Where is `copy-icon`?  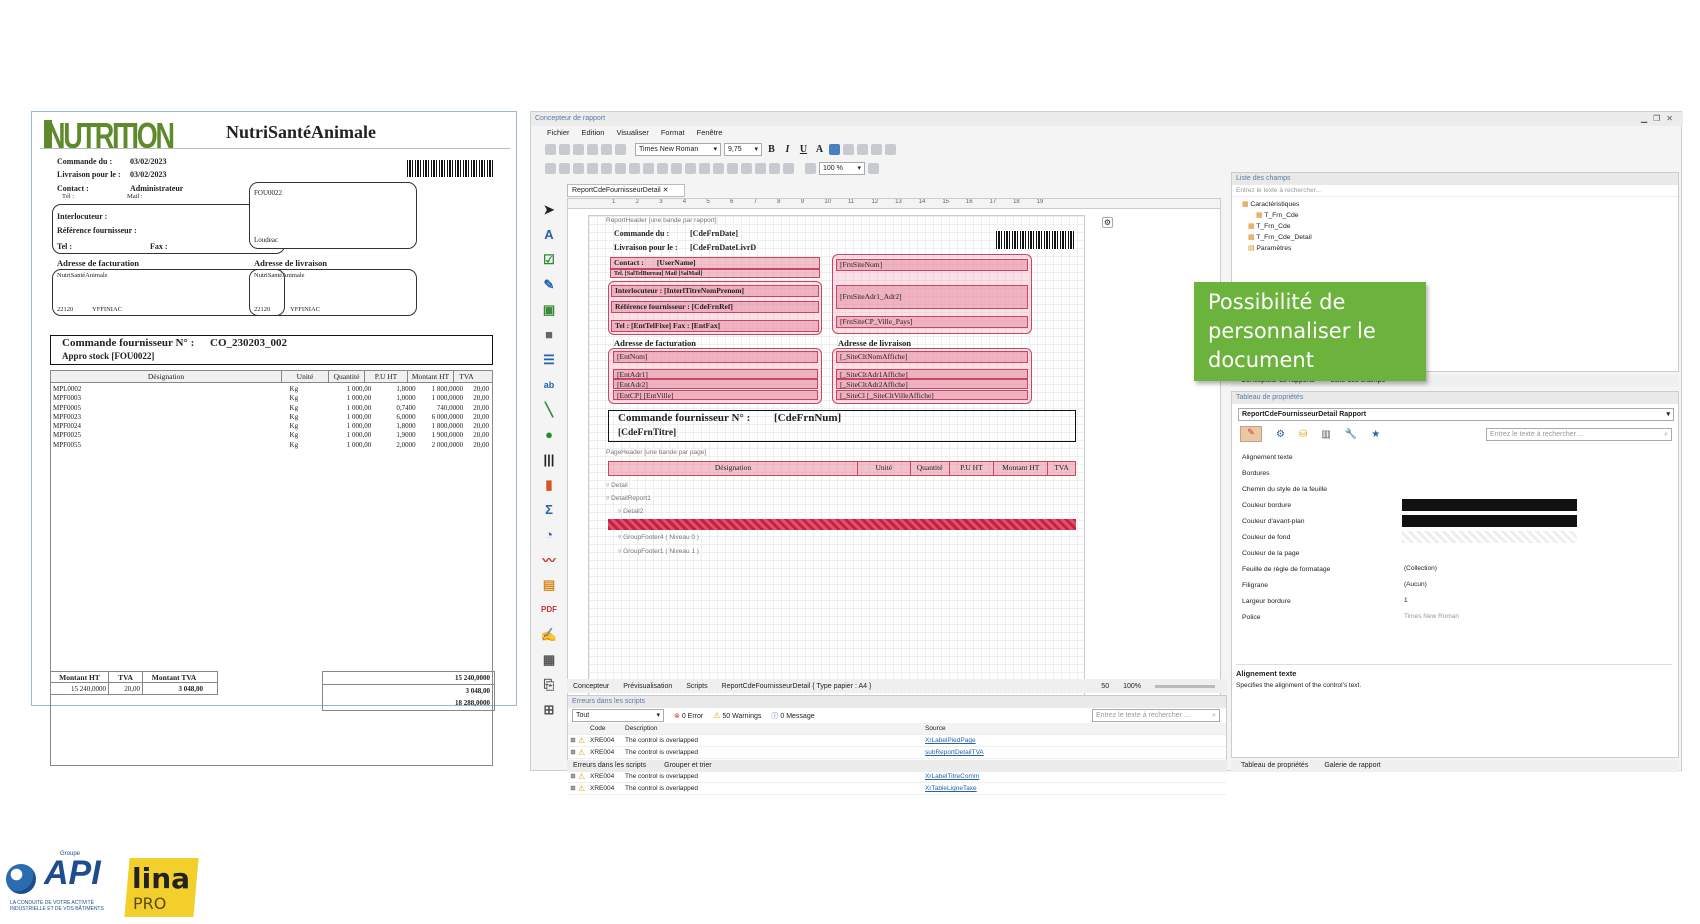
copy-icon is located at coordinates (578, 149).